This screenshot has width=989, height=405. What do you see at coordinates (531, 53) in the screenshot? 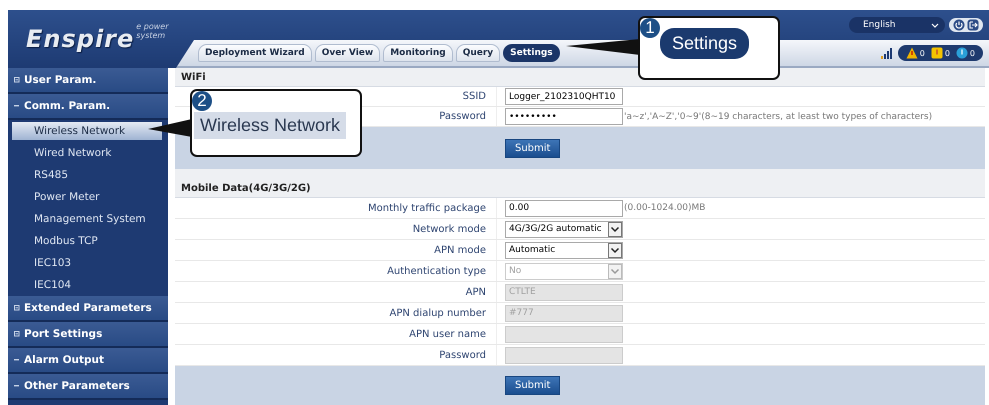
I see `nav-tab: Settings` at bounding box center [531, 53].